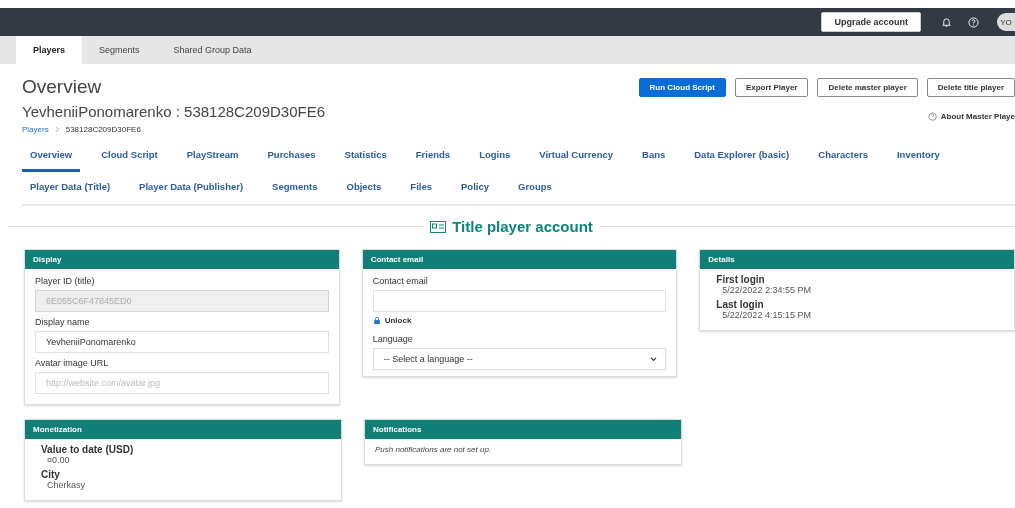 The height and width of the screenshot is (508, 1015). Describe the element at coordinates (212, 50) in the screenshot. I see `nav-tab: Shared Group Data` at that location.